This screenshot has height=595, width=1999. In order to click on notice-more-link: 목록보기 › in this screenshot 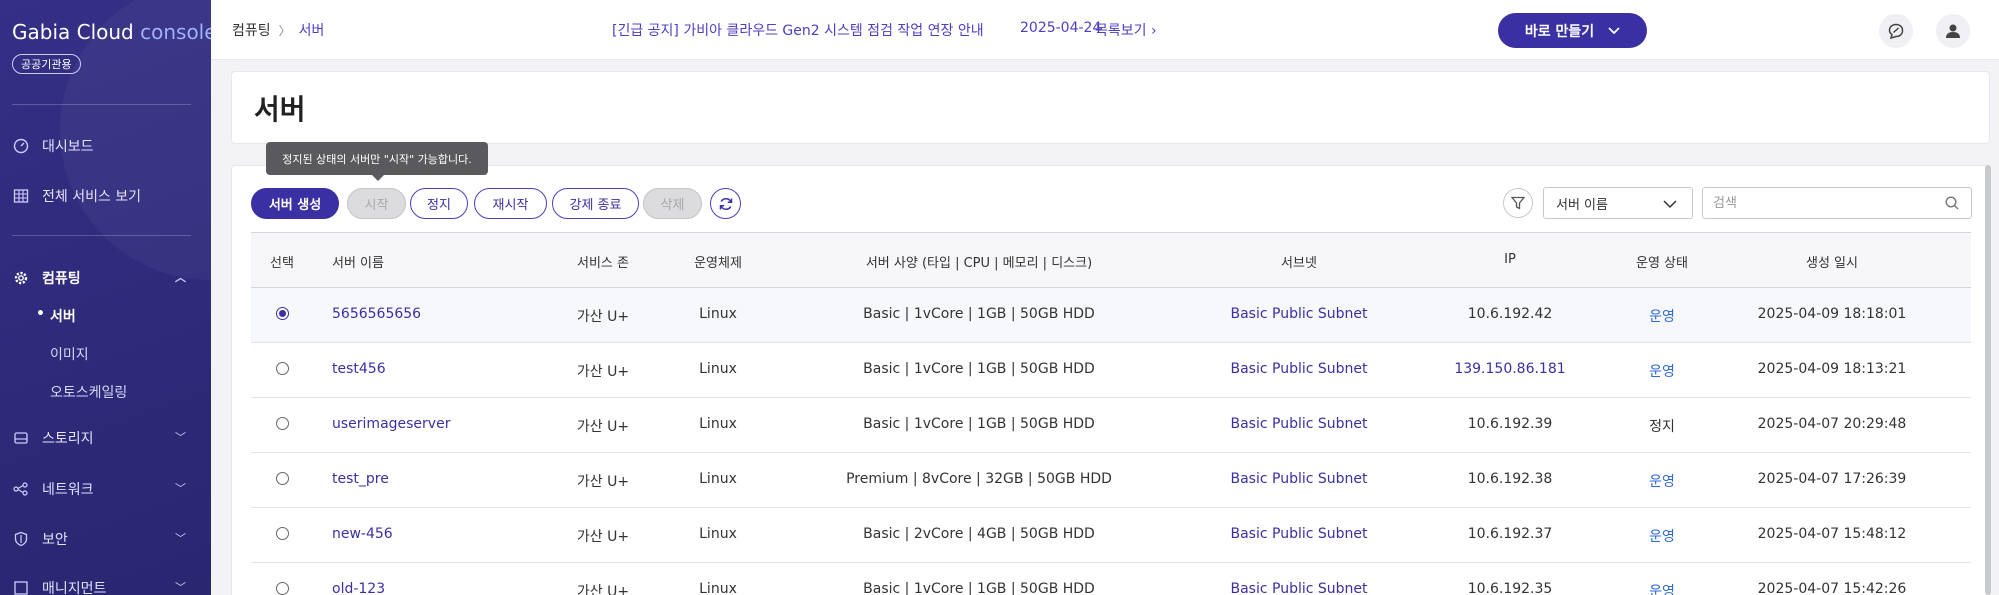, I will do `click(1126, 30)`.